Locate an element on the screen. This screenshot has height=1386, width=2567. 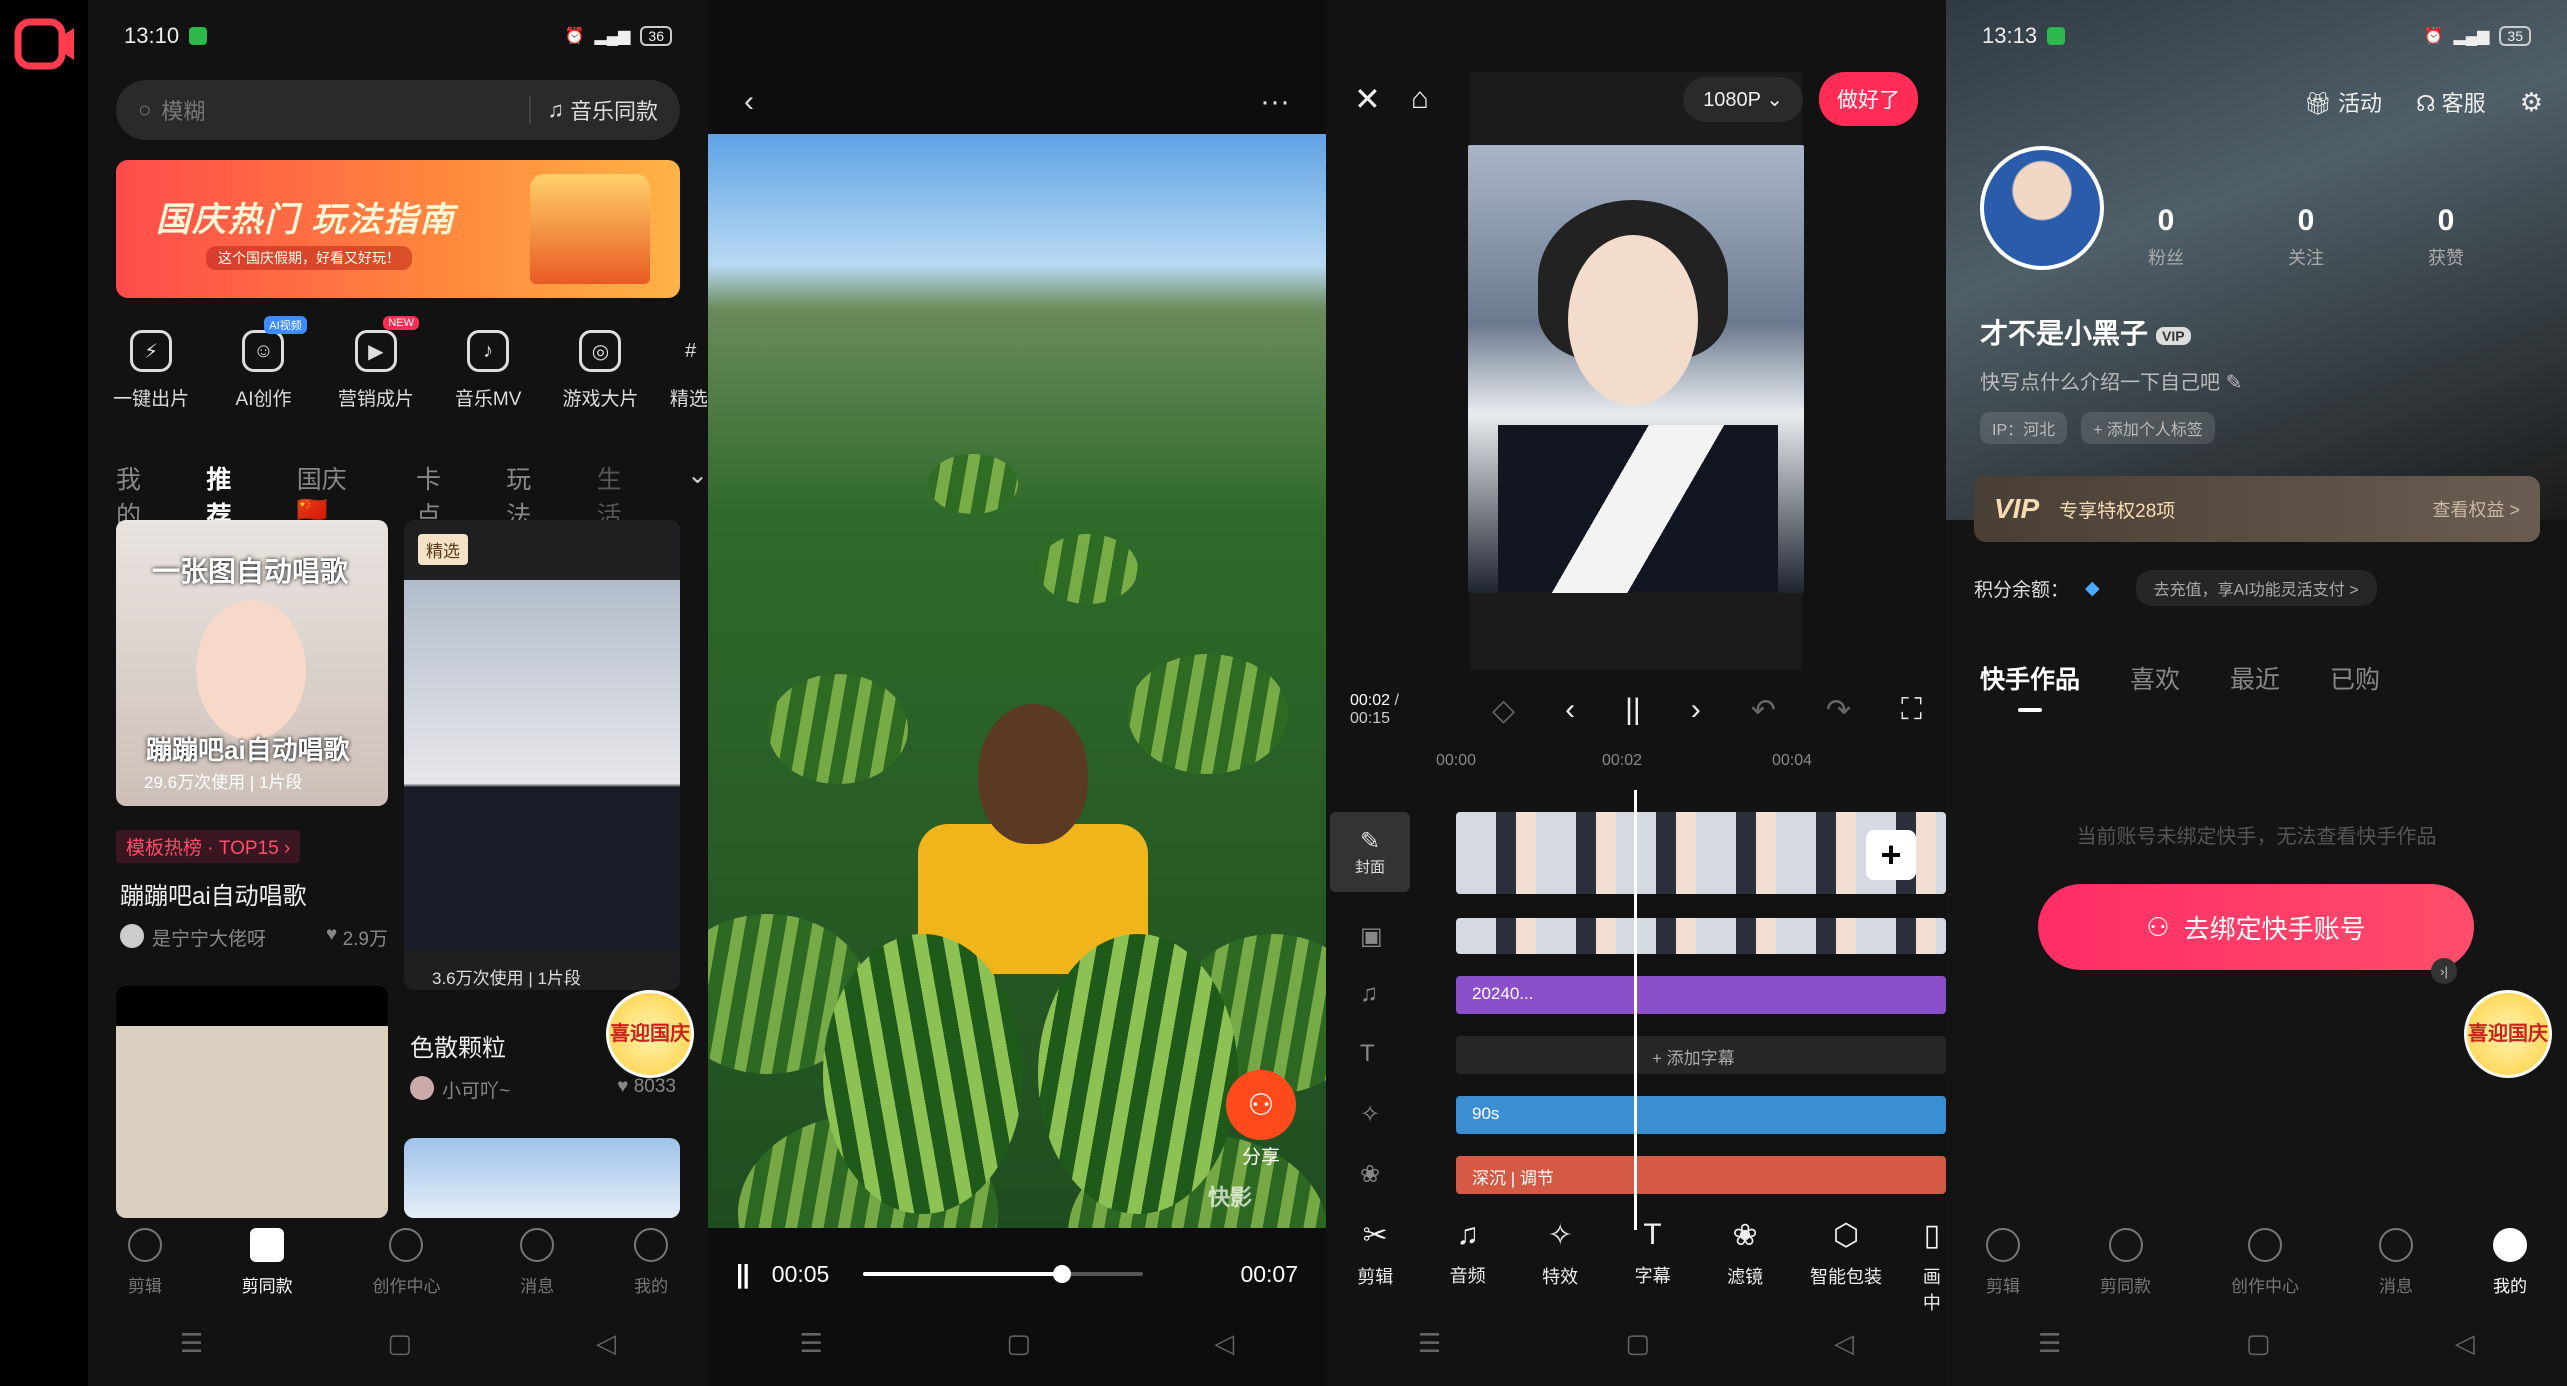
template-card-window is located at coordinates (252, 1102).